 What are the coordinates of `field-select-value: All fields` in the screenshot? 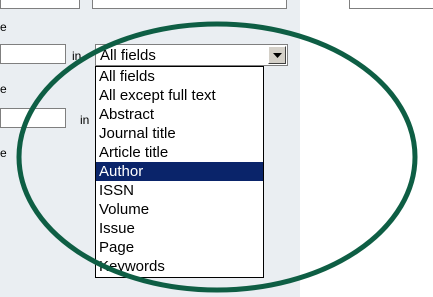 It's located at (128, 55).